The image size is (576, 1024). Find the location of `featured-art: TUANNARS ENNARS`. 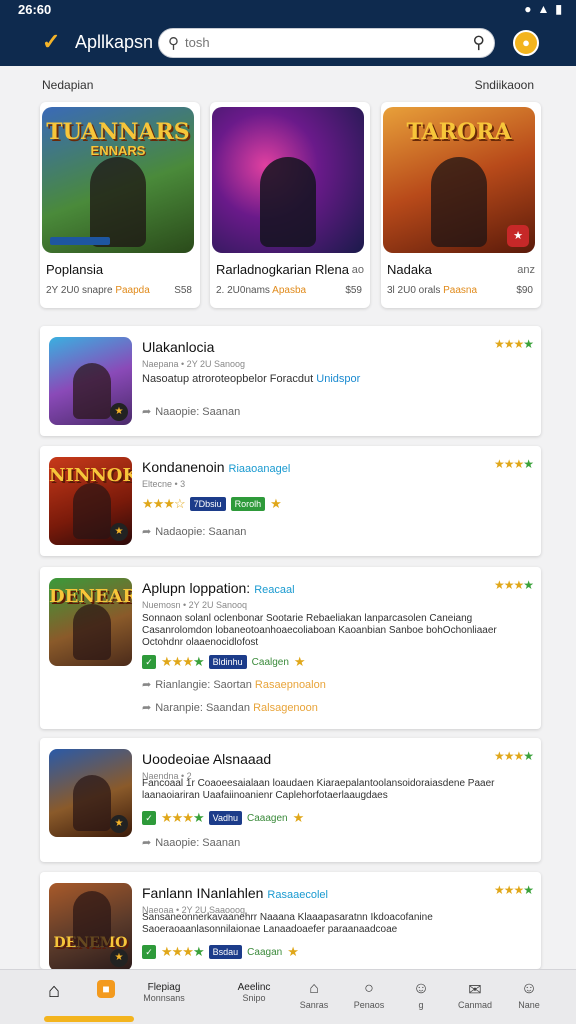

featured-art: TUANNARS ENNARS is located at coordinates (118, 180).